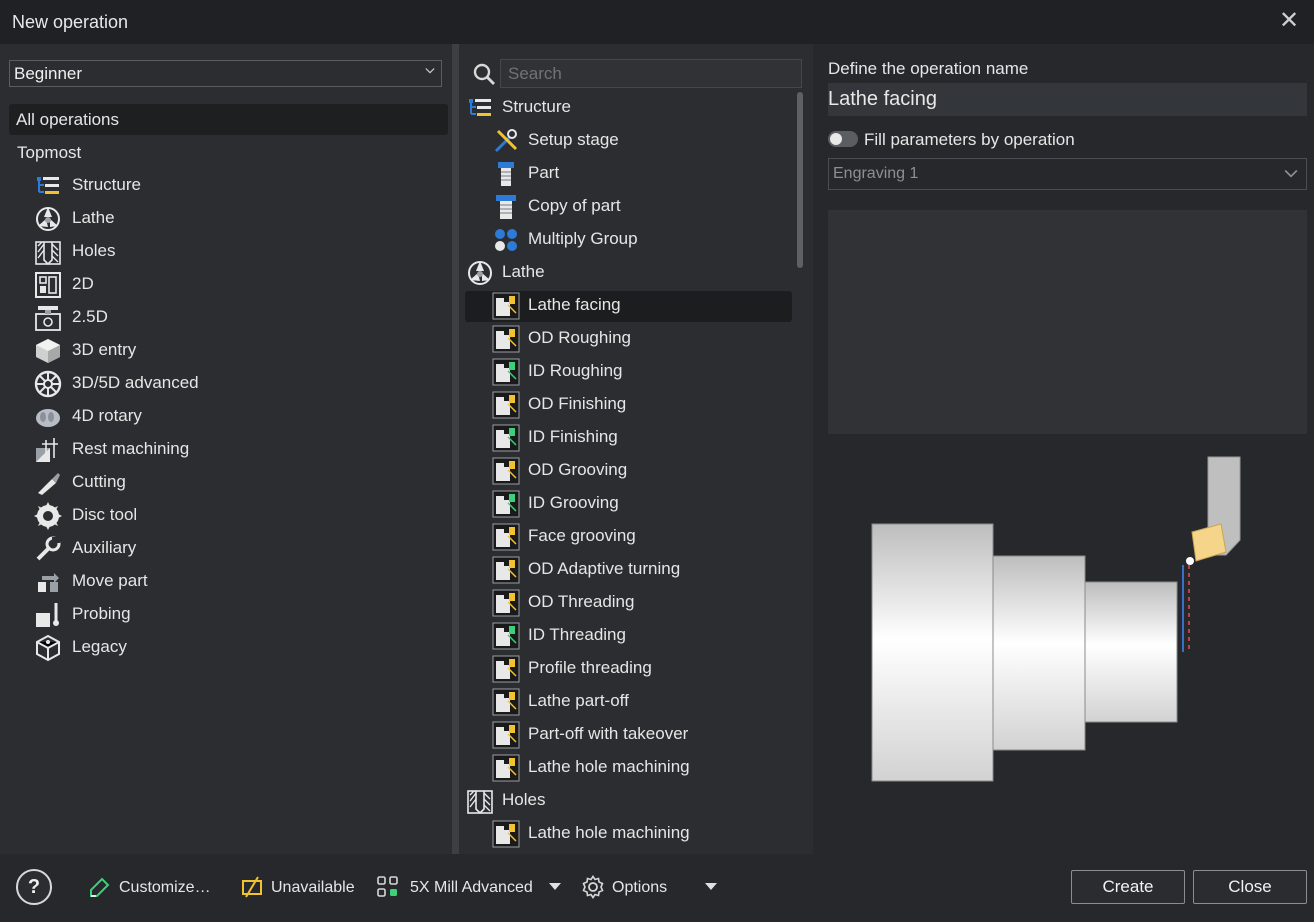 Image resolution: width=1314 pixels, height=922 pixels. What do you see at coordinates (506, 504) in the screenshot?
I see `id-grooving-icon` at bounding box center [506, 504].